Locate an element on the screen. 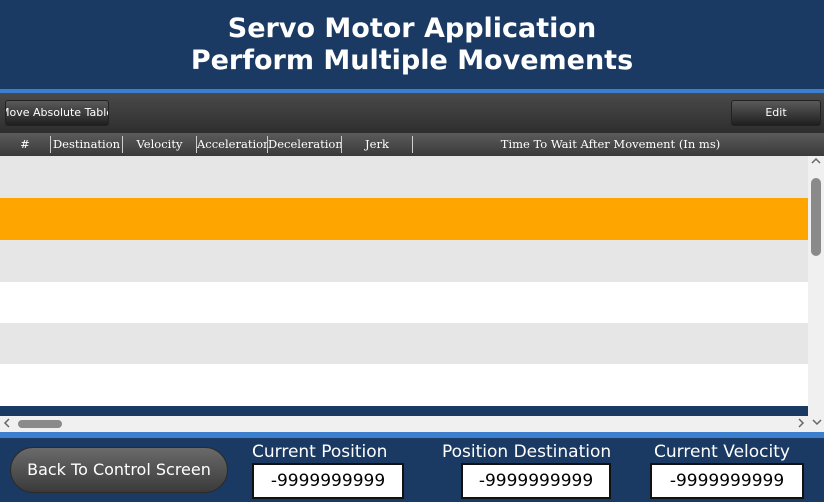 This screenshot has width=824, height=502. column-header-velocity: Velocity is located at coordinates (159, 144).